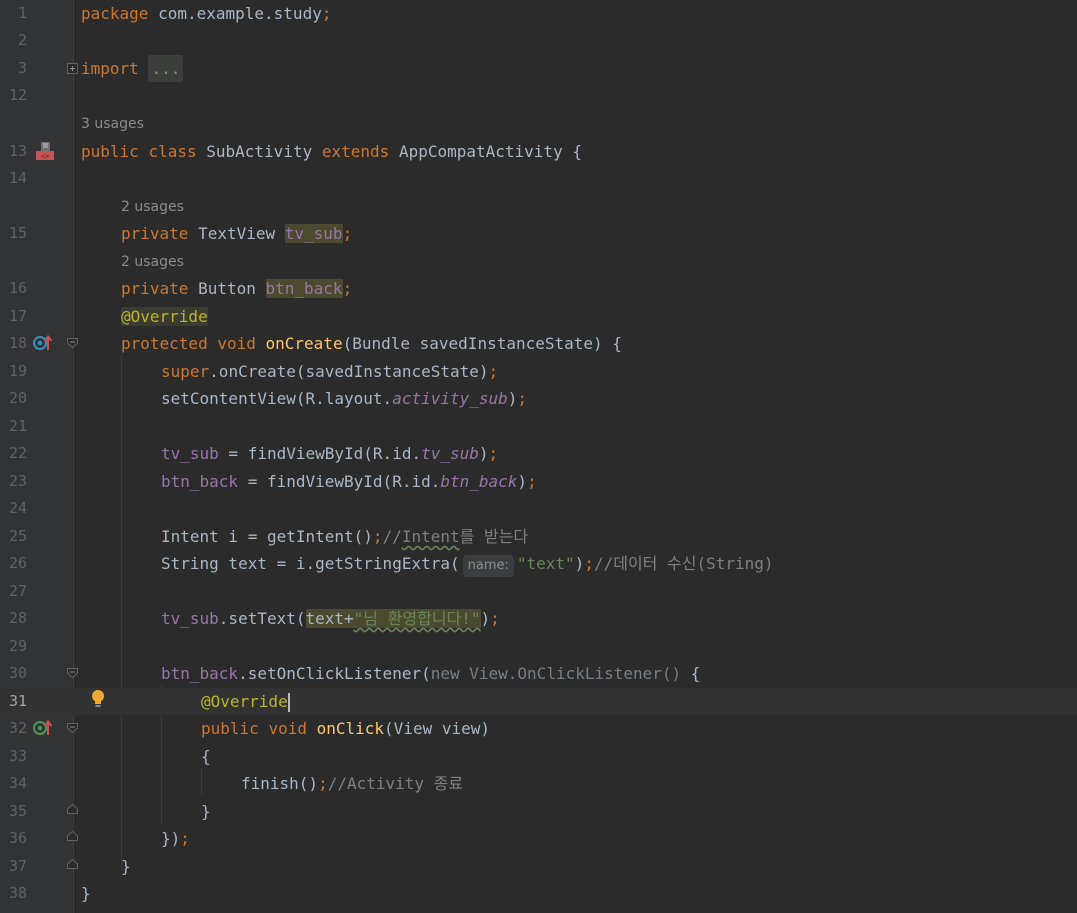 This screenshot has height=913, width=1077. Describe the element at coordinates (17, 811) in the screenshot. I see `line-number: 35` at that location.